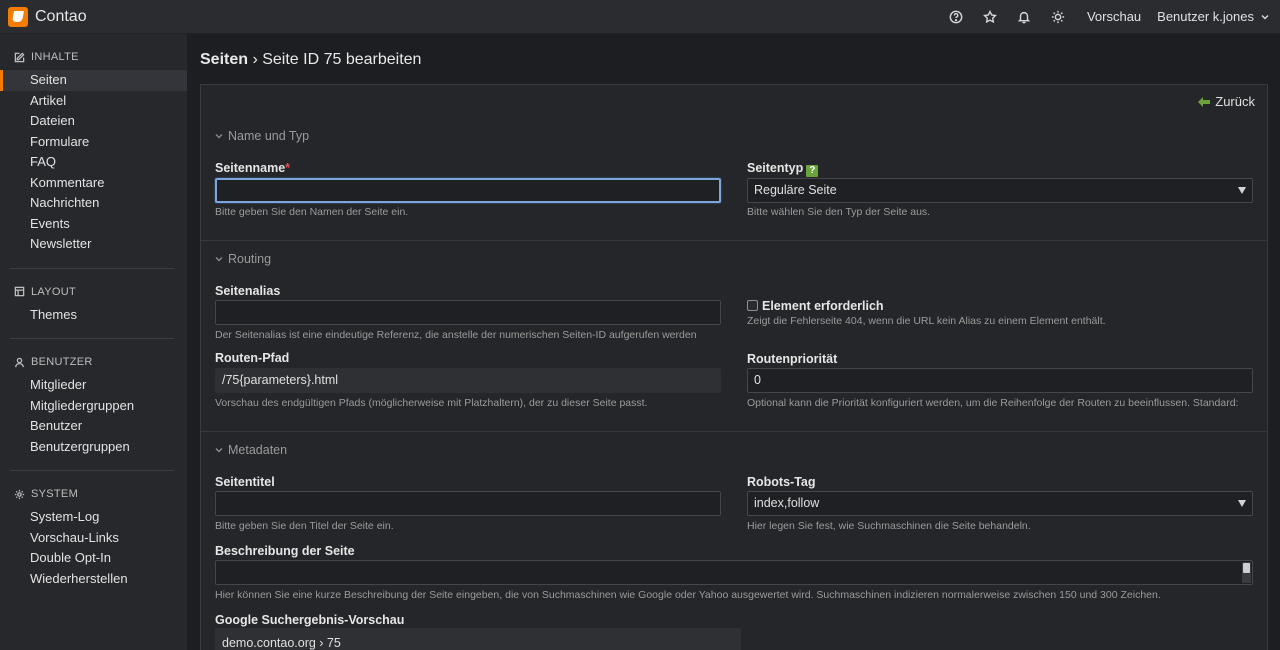 The height and width of the screenshot is (650, 1280). Describe the element at coordinates (312, 212) in the screenshot. I see `page-name-help: Bitte geben Sie den Namen der Seite ein.` at that location.